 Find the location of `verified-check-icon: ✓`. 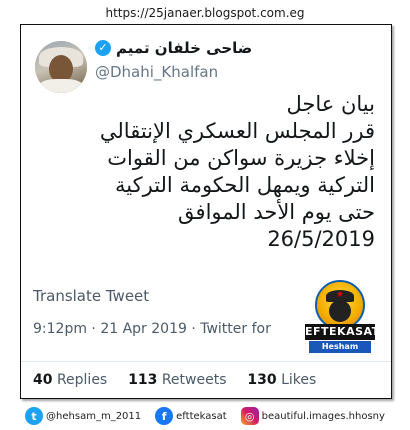

verified-check-icon: ✓ is located at coordinates (103, 48).